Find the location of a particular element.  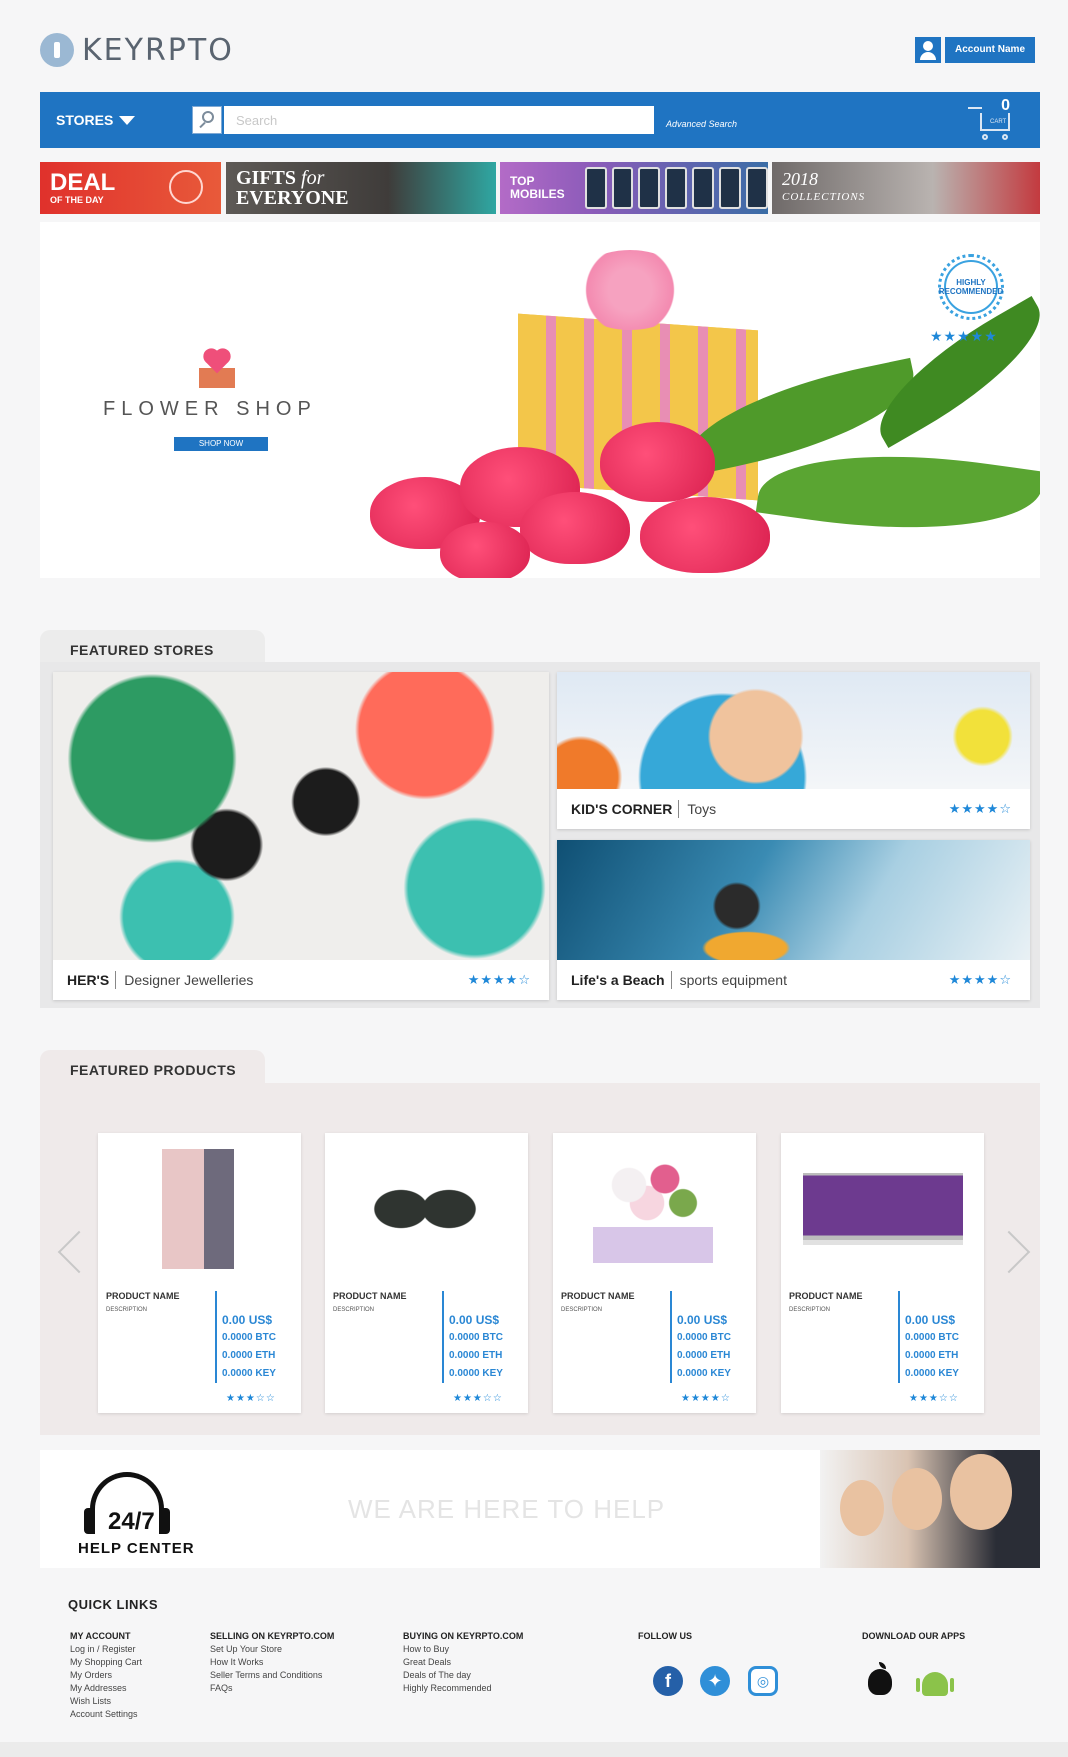

footer-link-login: Log in / Register is located at coordinates (106, 1649).